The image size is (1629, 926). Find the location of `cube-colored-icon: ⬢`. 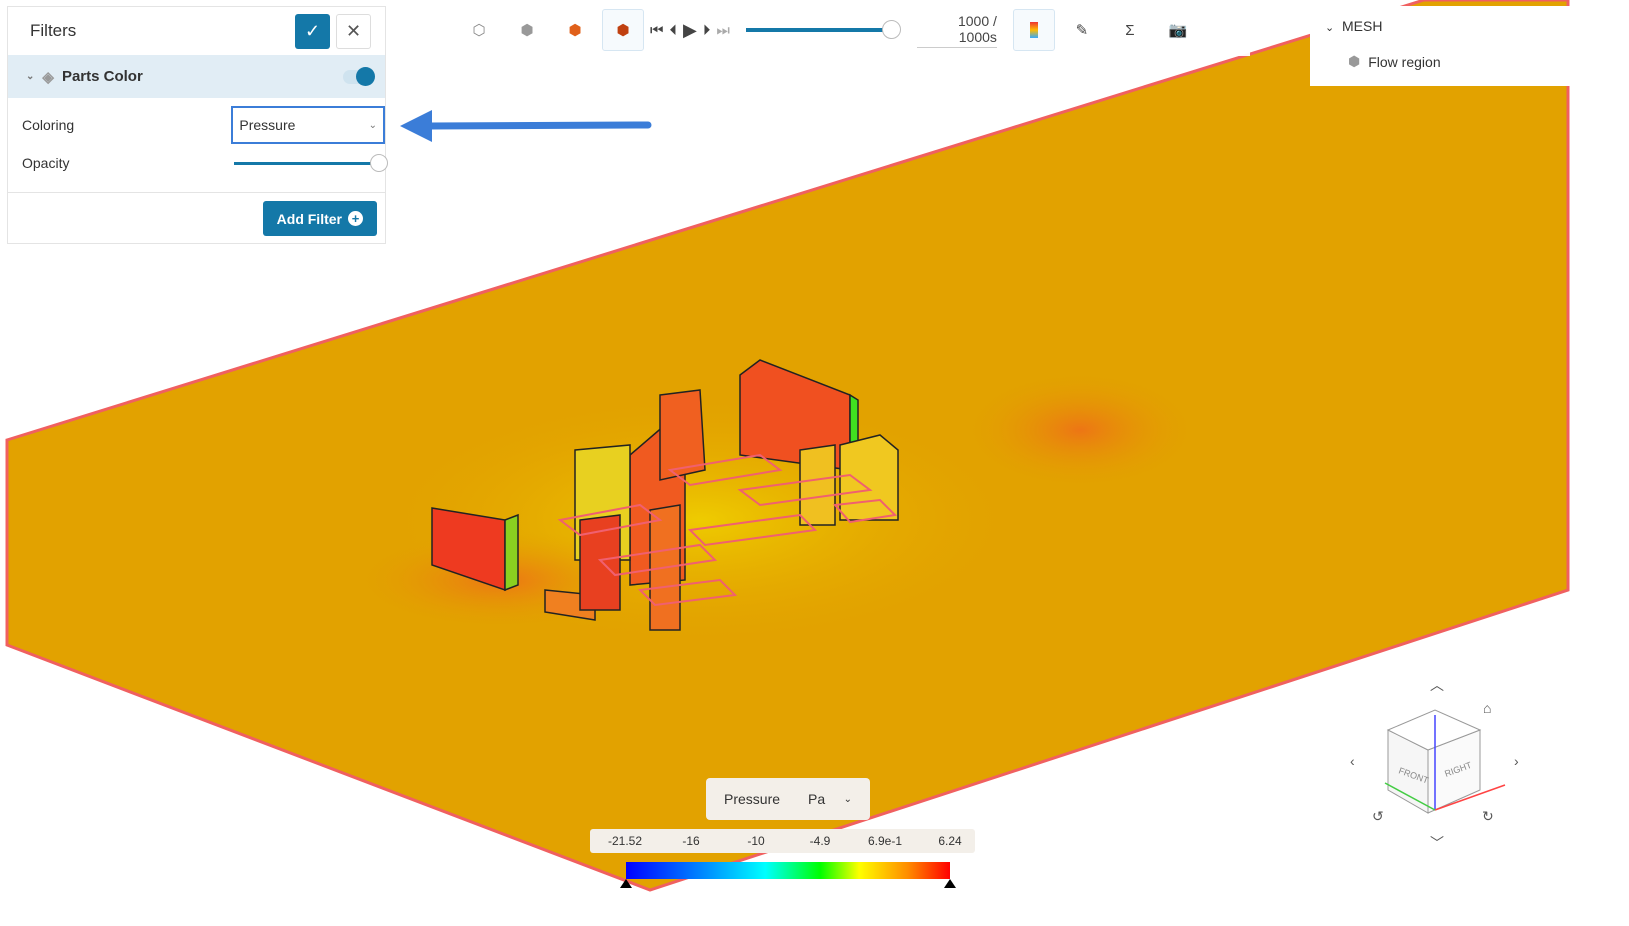

cube-colored-icon: ⬢ is located at coordinates (575, 30).